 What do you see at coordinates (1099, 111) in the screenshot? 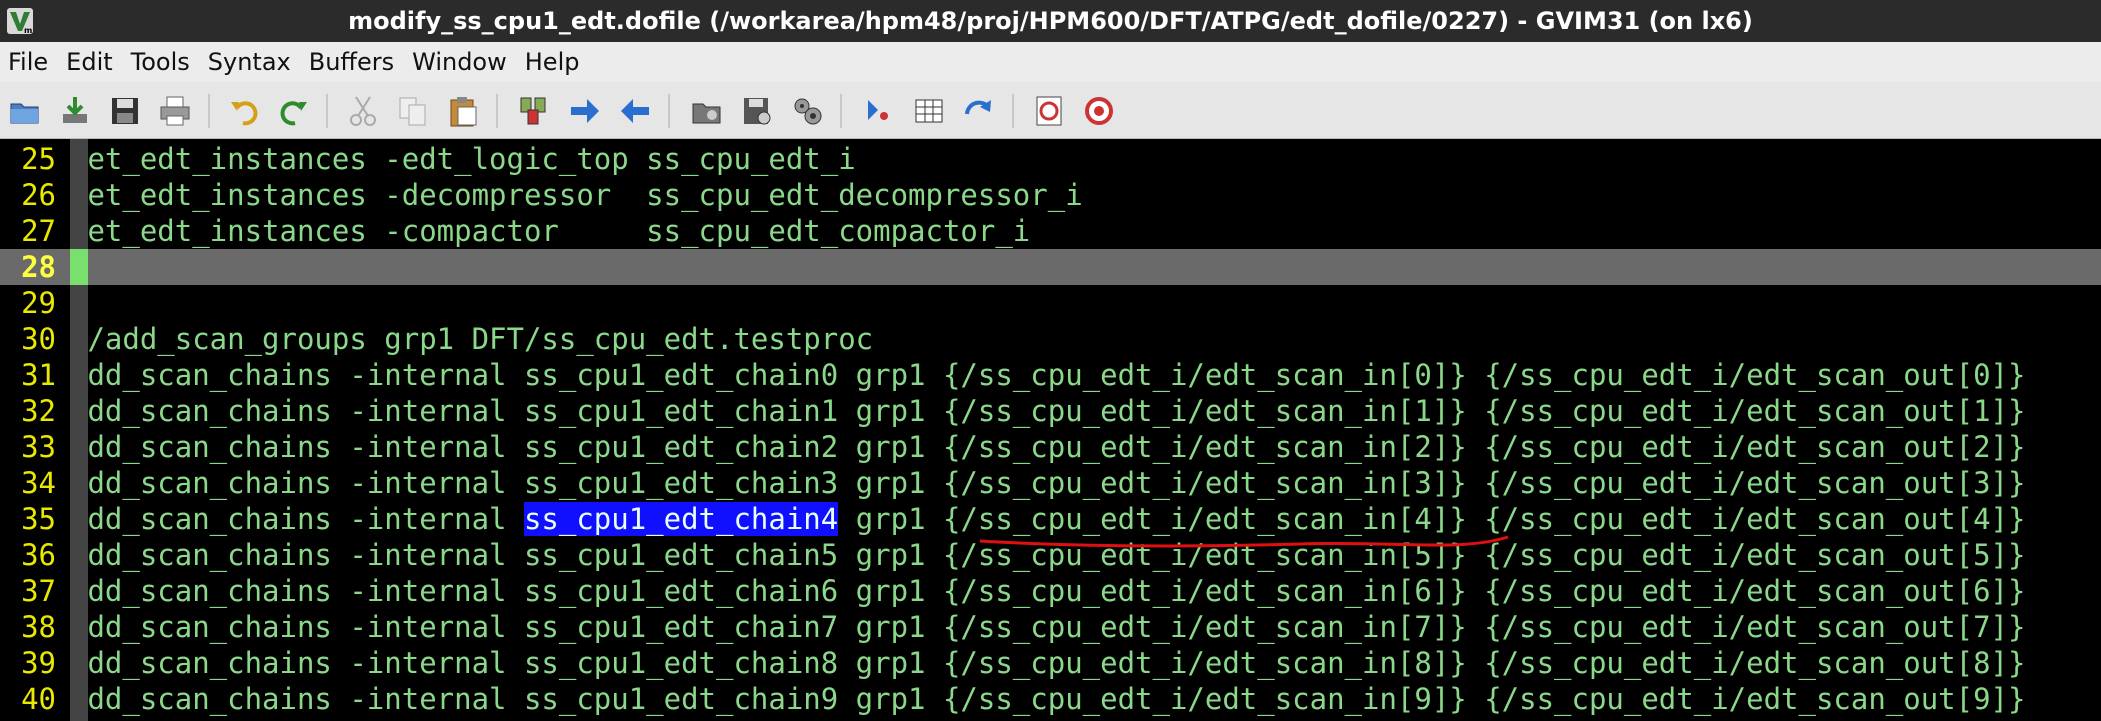
I see `find-help-icon` at bounding box center [1099, 111].